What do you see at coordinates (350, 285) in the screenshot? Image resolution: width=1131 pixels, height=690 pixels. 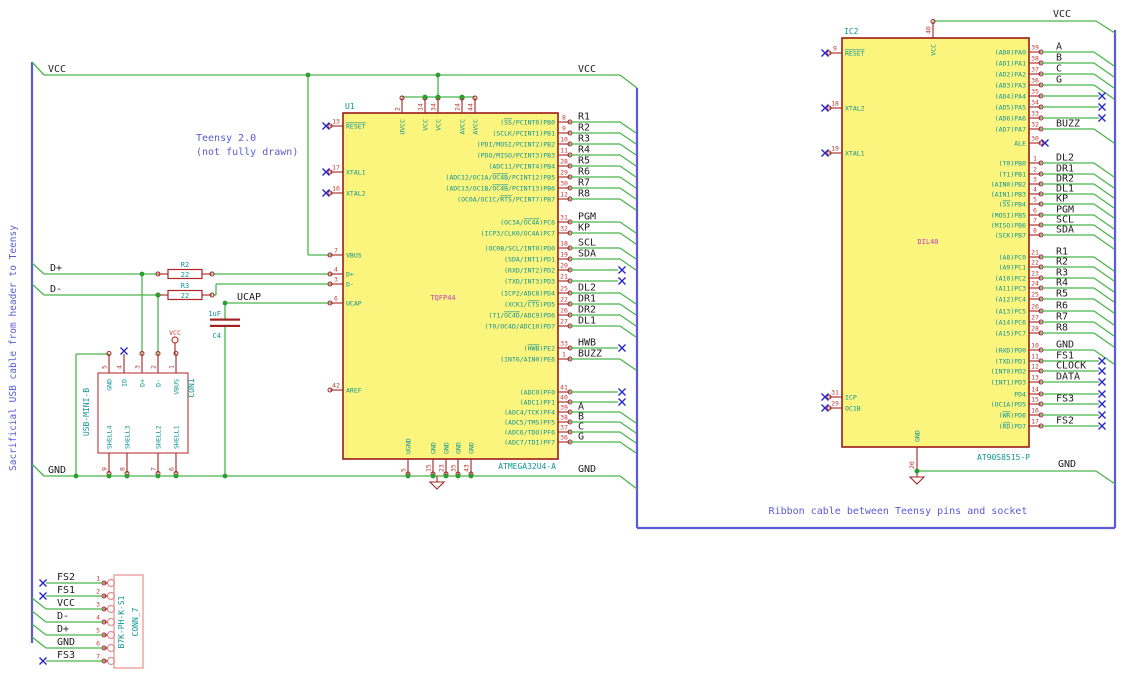 I see `pin-name: D-` at bounding box center [350, 285].